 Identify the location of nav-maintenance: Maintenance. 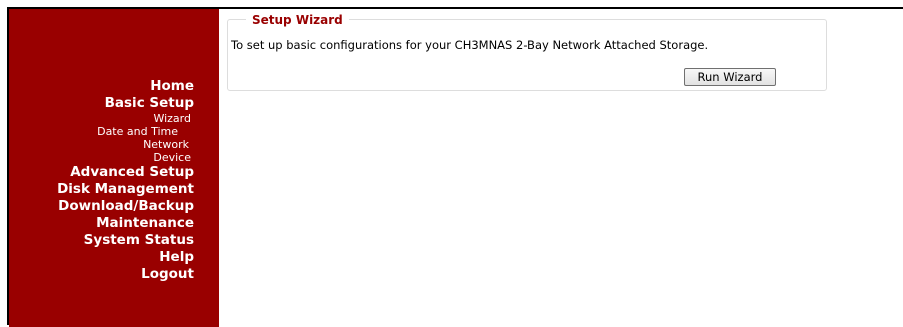
(99, 223).